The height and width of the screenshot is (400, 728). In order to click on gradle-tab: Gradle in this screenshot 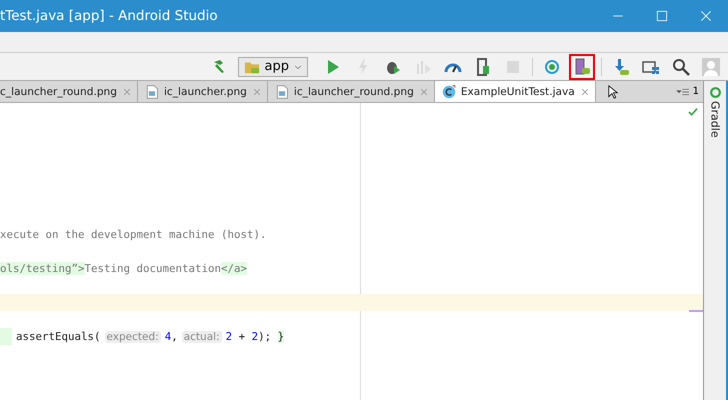, I will do `click(715, 119)`.